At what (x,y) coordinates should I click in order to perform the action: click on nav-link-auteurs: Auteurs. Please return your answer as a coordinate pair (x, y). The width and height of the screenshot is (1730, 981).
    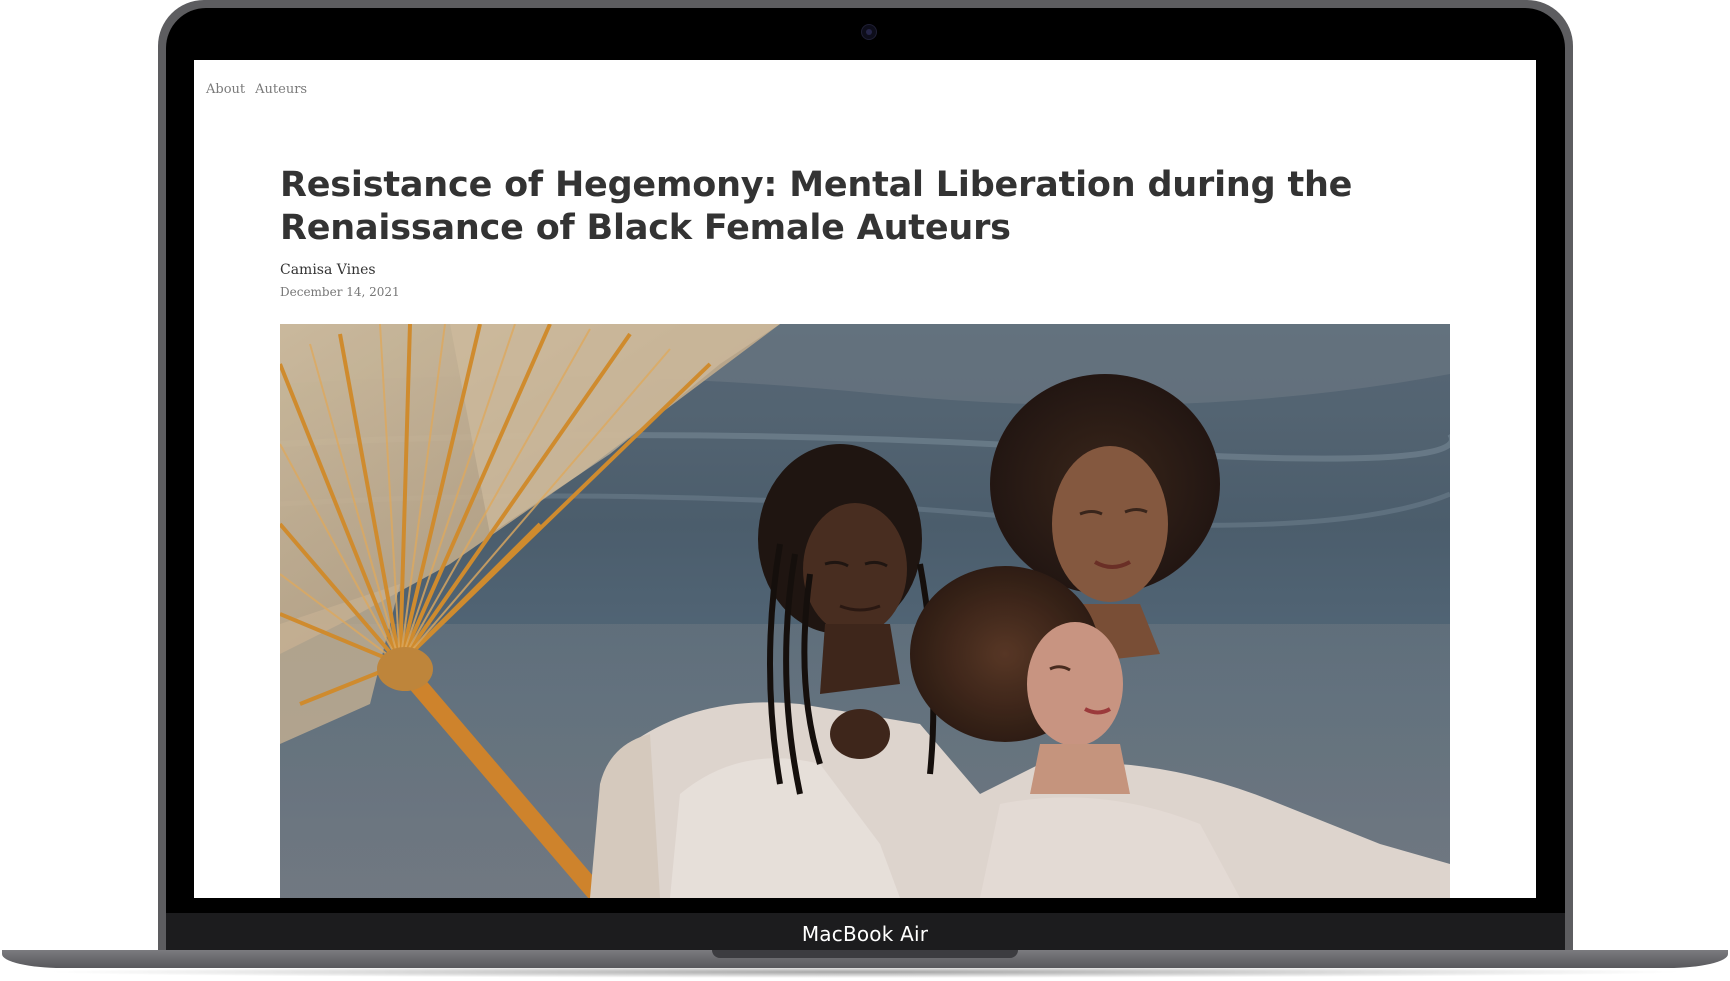
    Looking at the image, I should click on (281, 89).